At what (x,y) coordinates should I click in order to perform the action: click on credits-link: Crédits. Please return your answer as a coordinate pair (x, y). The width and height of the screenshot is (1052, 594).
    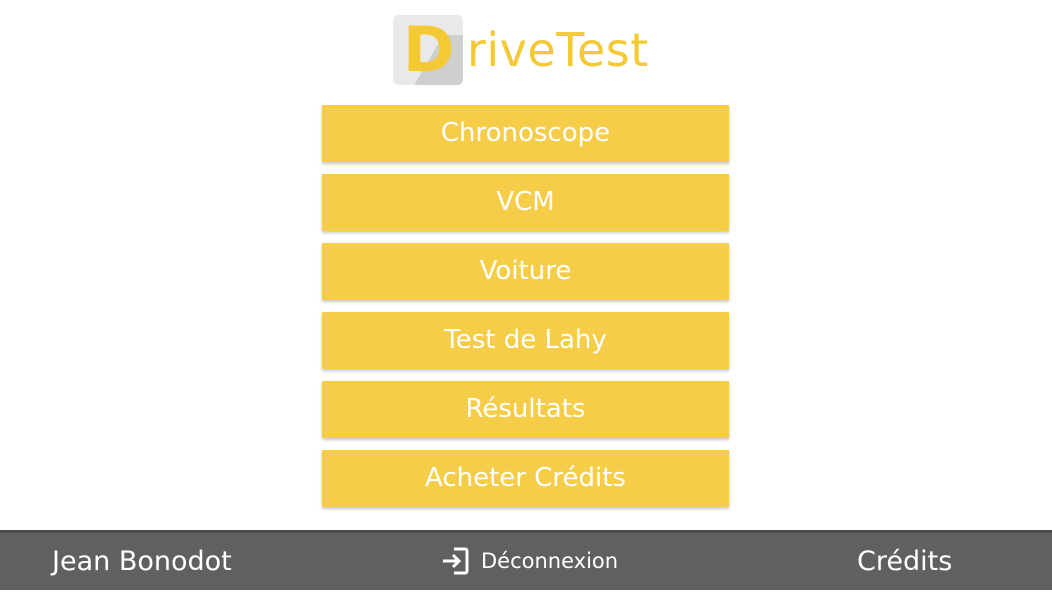
    Looking at the image, I should click on (904, 562).